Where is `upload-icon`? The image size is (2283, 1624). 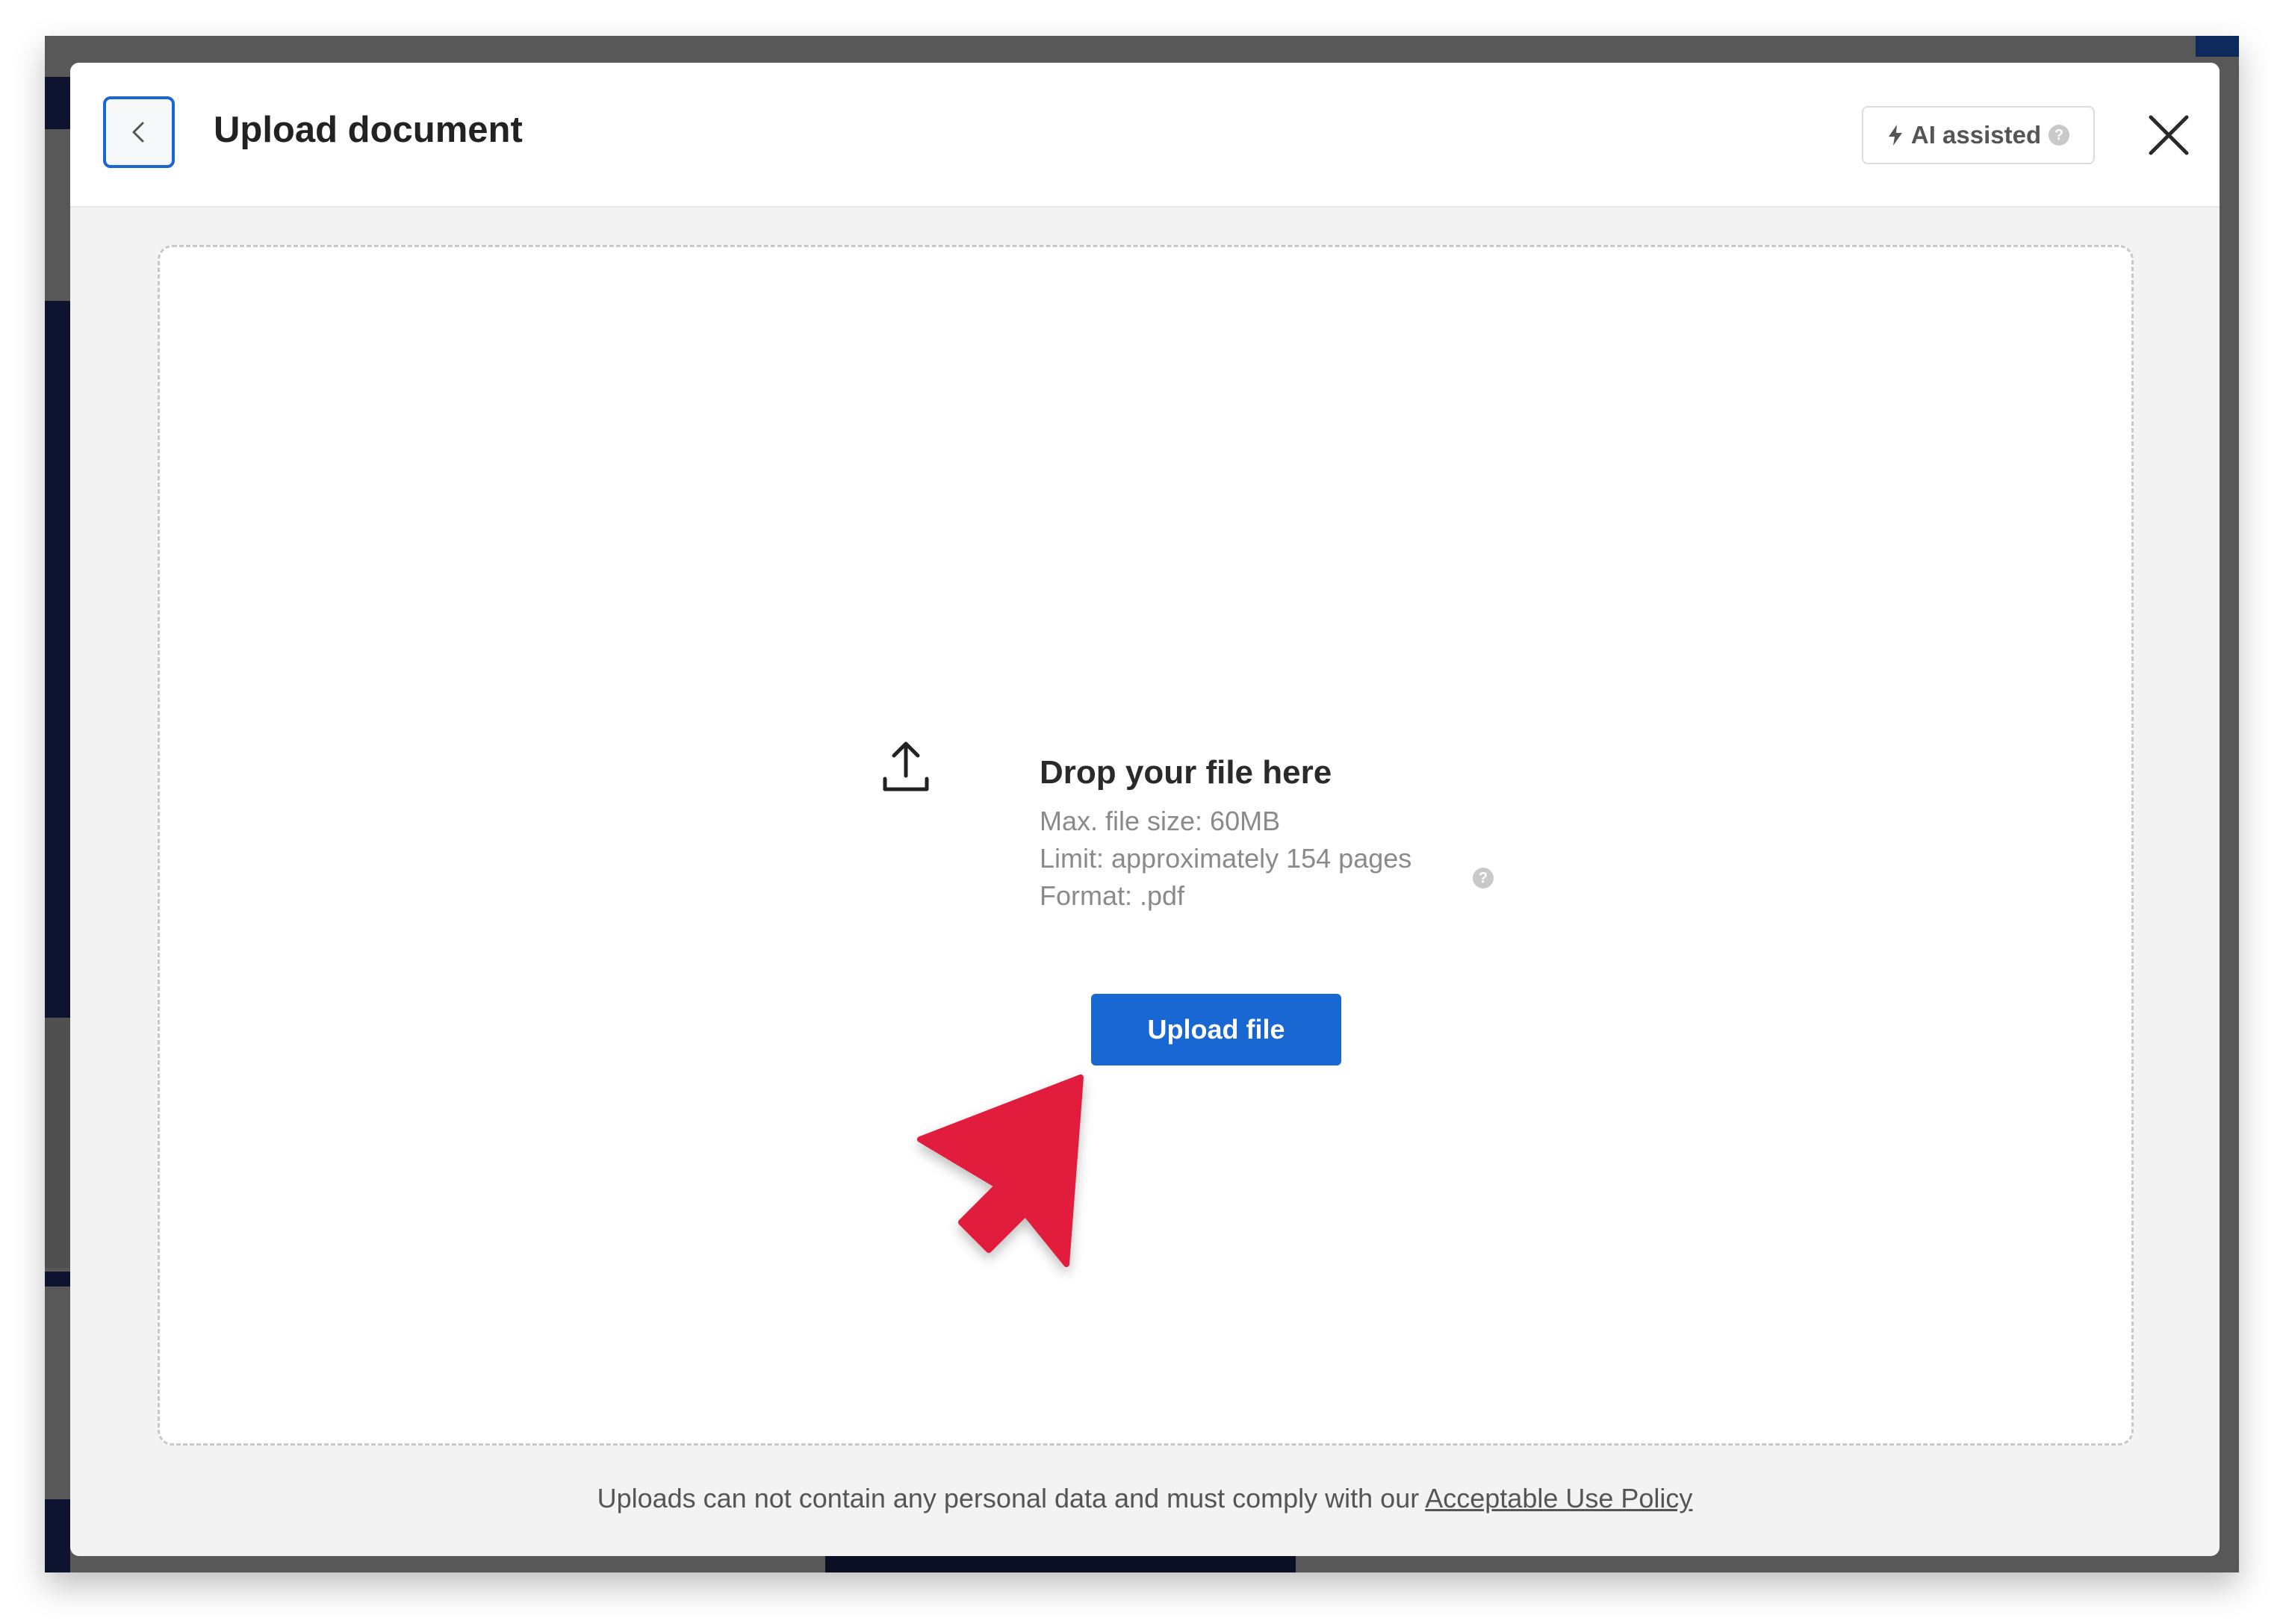 upload-icon is located at coordinates (906, 766).